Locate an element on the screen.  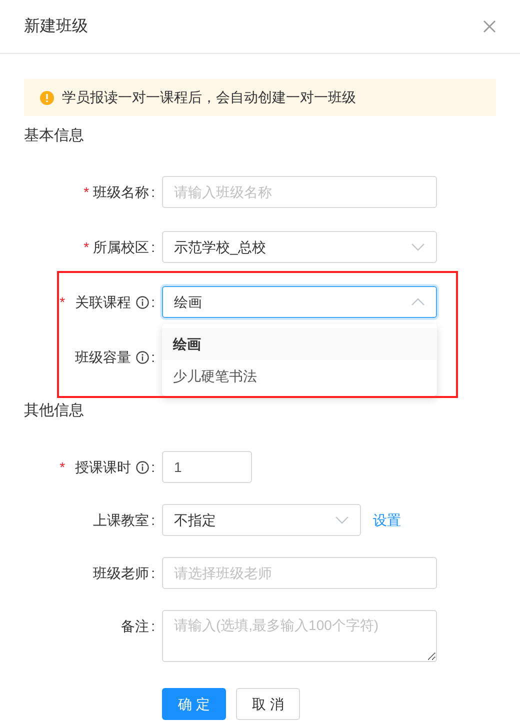
dropdown-option: 绘画 is located at coordinates (299, 344).